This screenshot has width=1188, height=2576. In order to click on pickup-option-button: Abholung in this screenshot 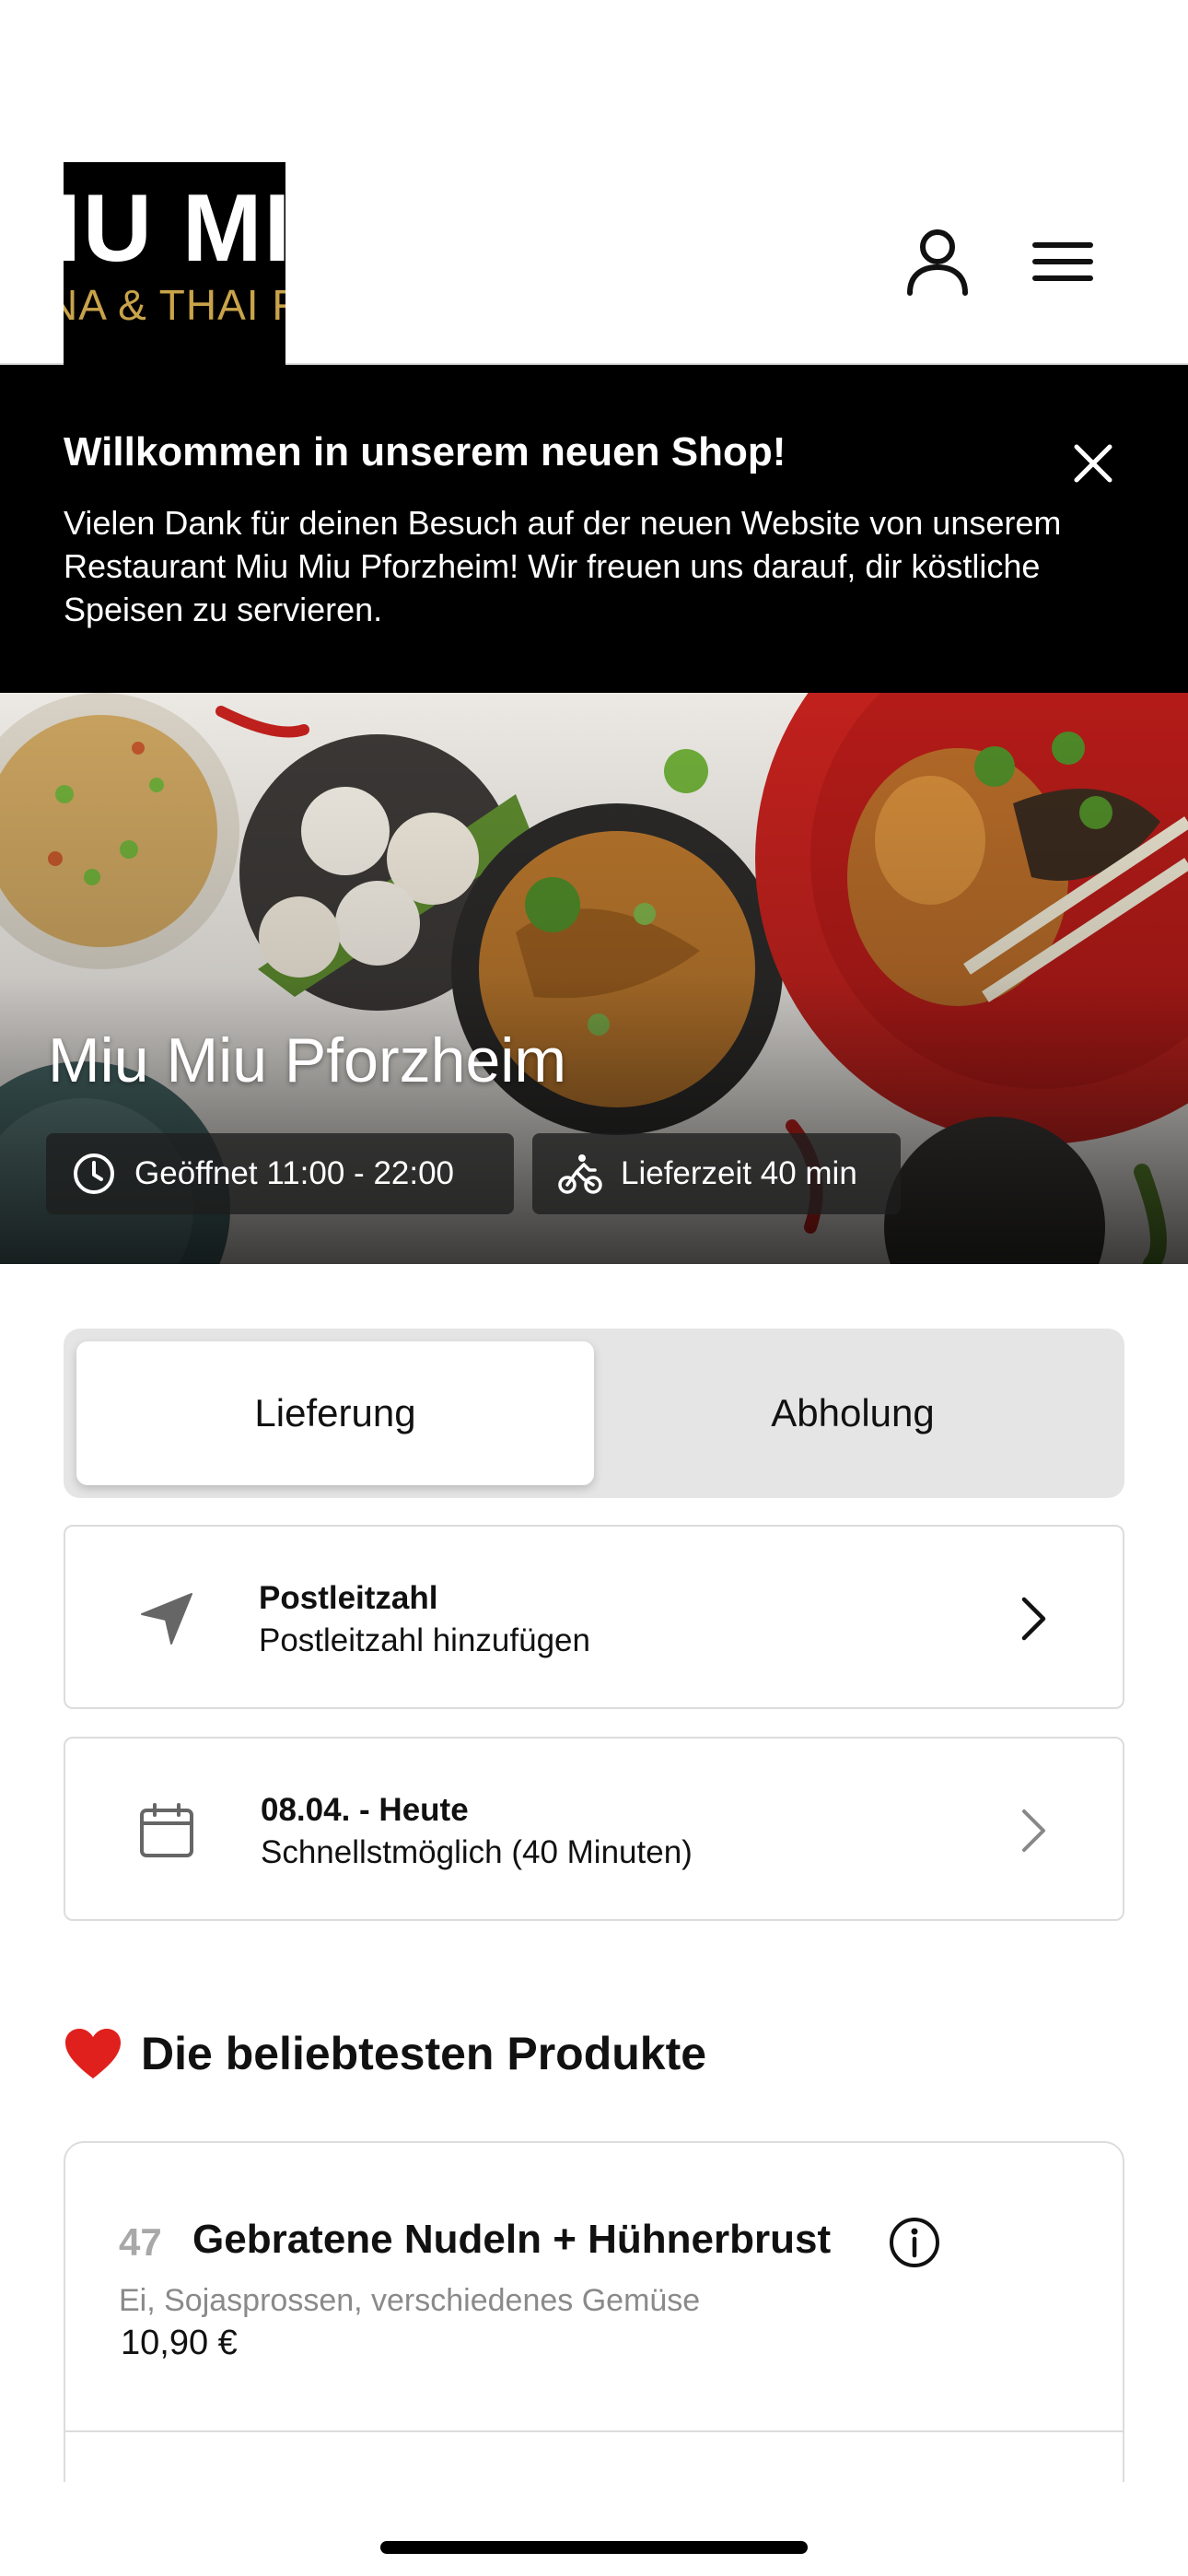, I will do `click(853, 1413)`.